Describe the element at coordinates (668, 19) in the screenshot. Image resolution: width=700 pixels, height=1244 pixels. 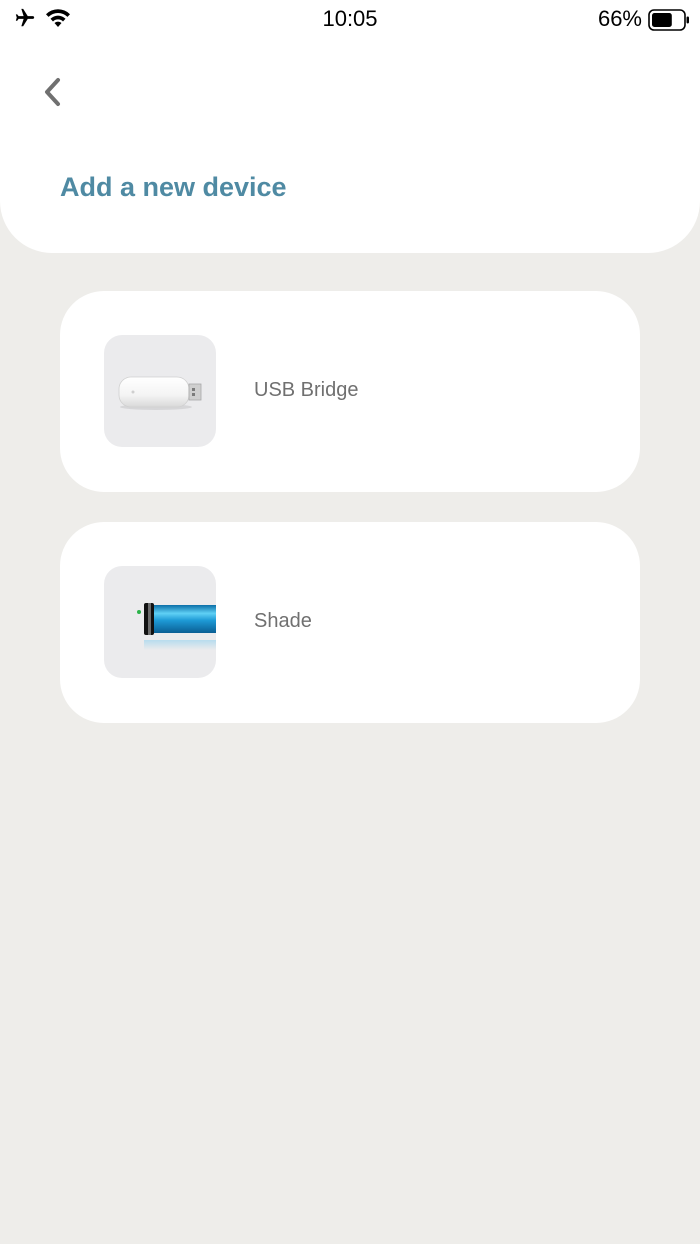
I see `battery-icon` at that location.